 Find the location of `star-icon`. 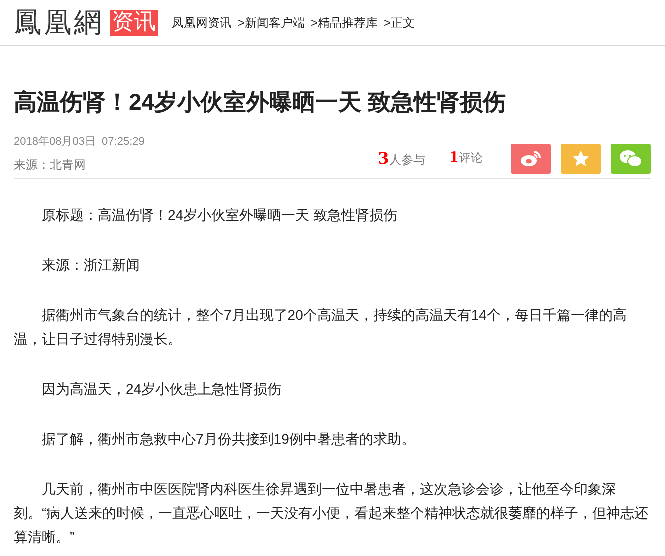

star-icon is located at coordinates (581, 159).